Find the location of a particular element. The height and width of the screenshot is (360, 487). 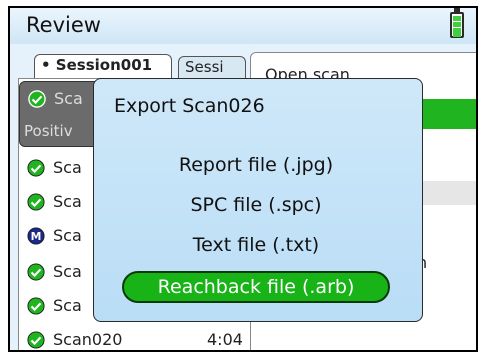

svg-text: M is located at coordinates (36, 236).